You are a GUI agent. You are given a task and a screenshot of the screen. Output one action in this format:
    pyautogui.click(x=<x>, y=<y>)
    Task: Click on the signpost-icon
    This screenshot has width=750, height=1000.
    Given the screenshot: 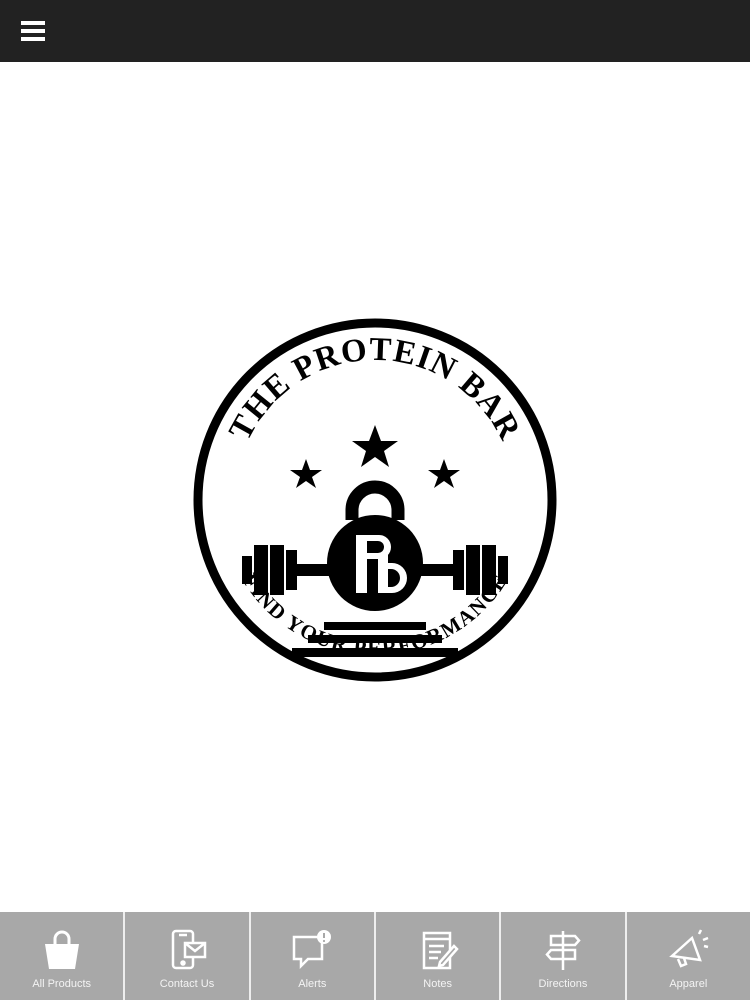 What is the action you would take?
    pyautogui.click(x=563, y=950)
    